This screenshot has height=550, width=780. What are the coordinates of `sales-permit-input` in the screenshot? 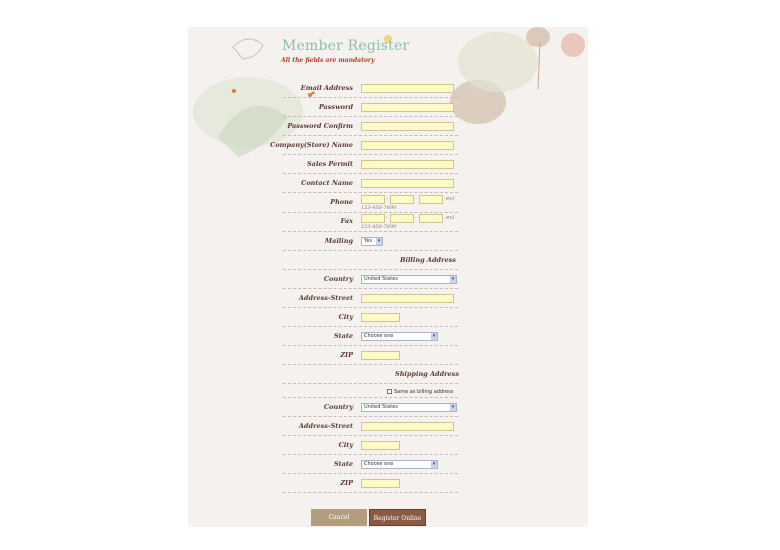 It's located at (407, 164).